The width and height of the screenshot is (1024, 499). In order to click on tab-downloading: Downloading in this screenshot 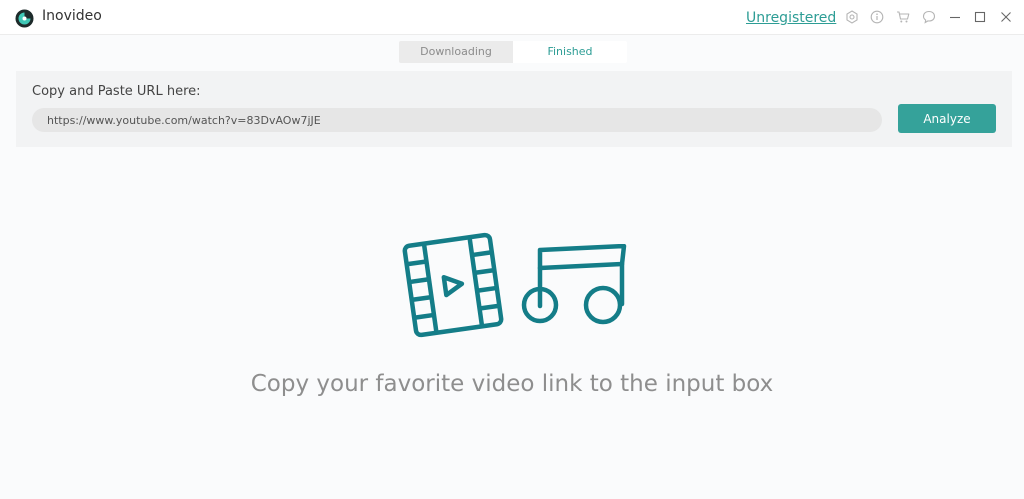, I will do `click(456, 52)`.